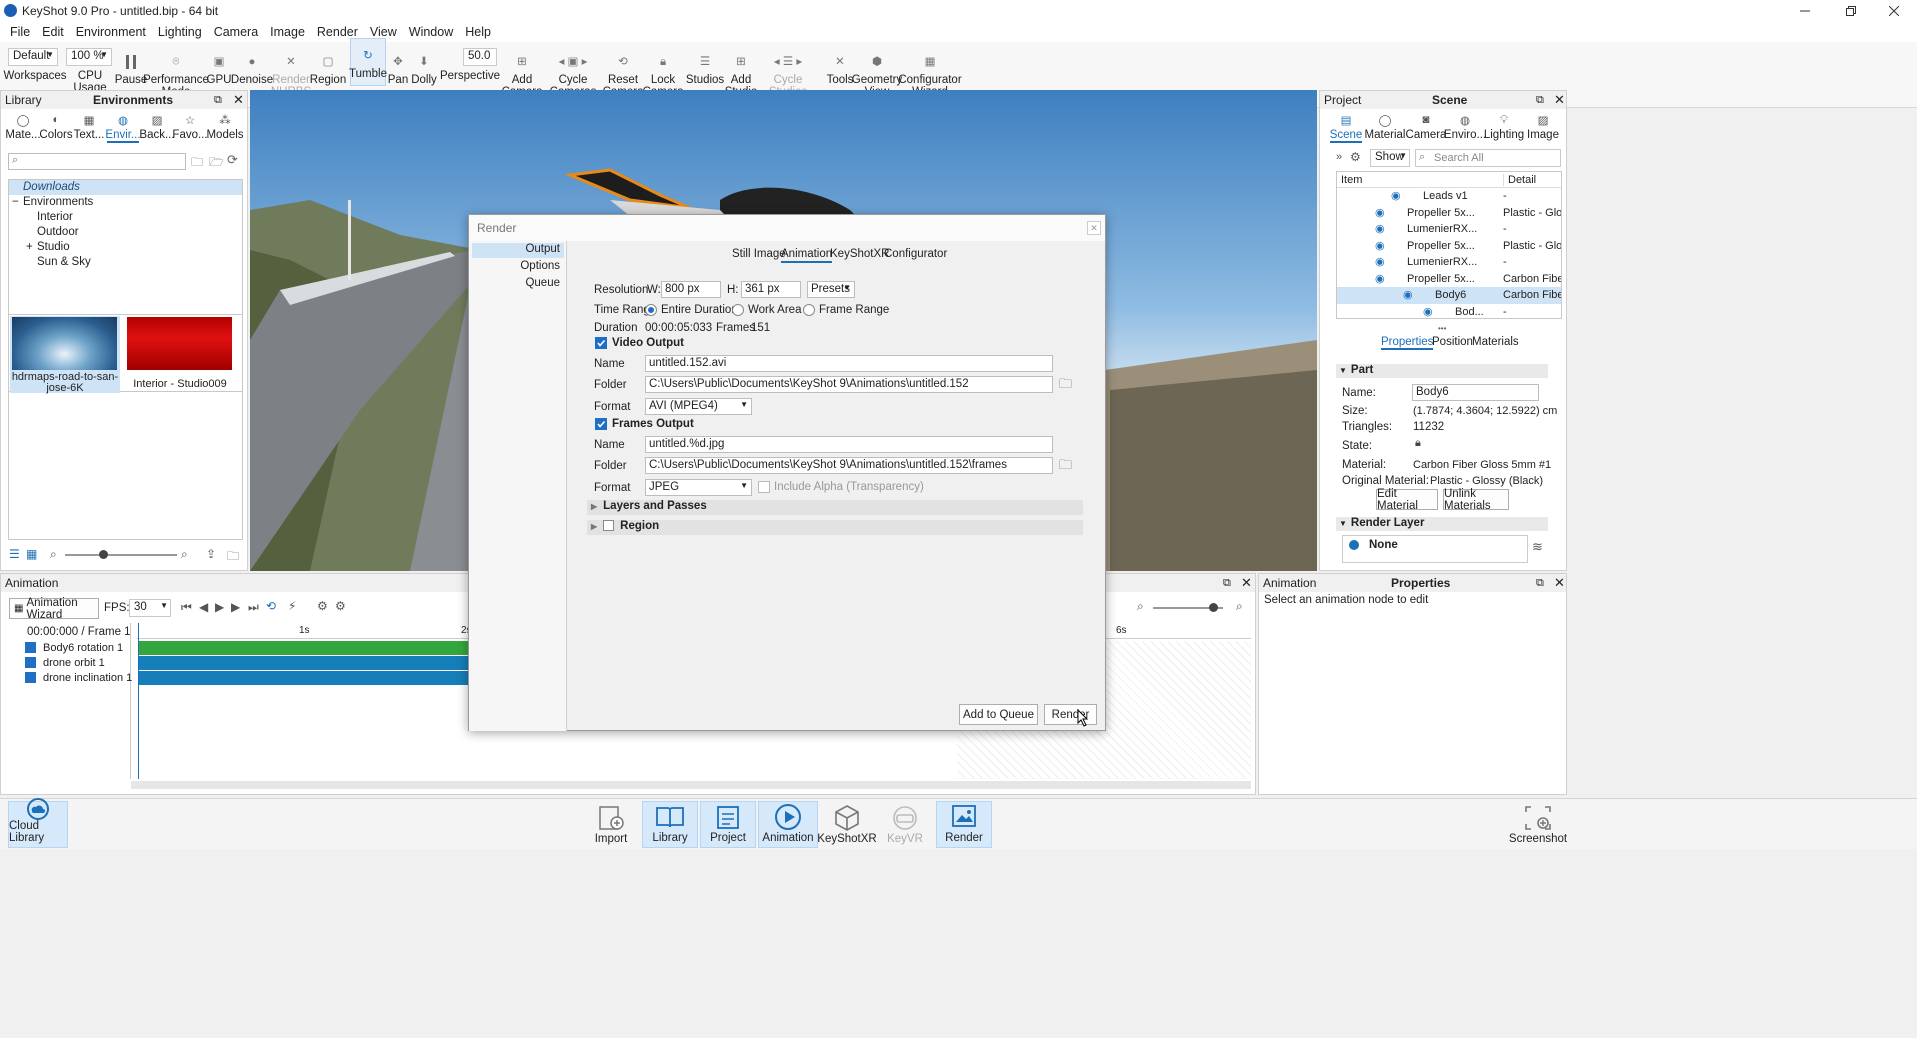 This screenshot has width=1917, height=1038. I want to click on menu-edit: Edit, so click(53, 32).